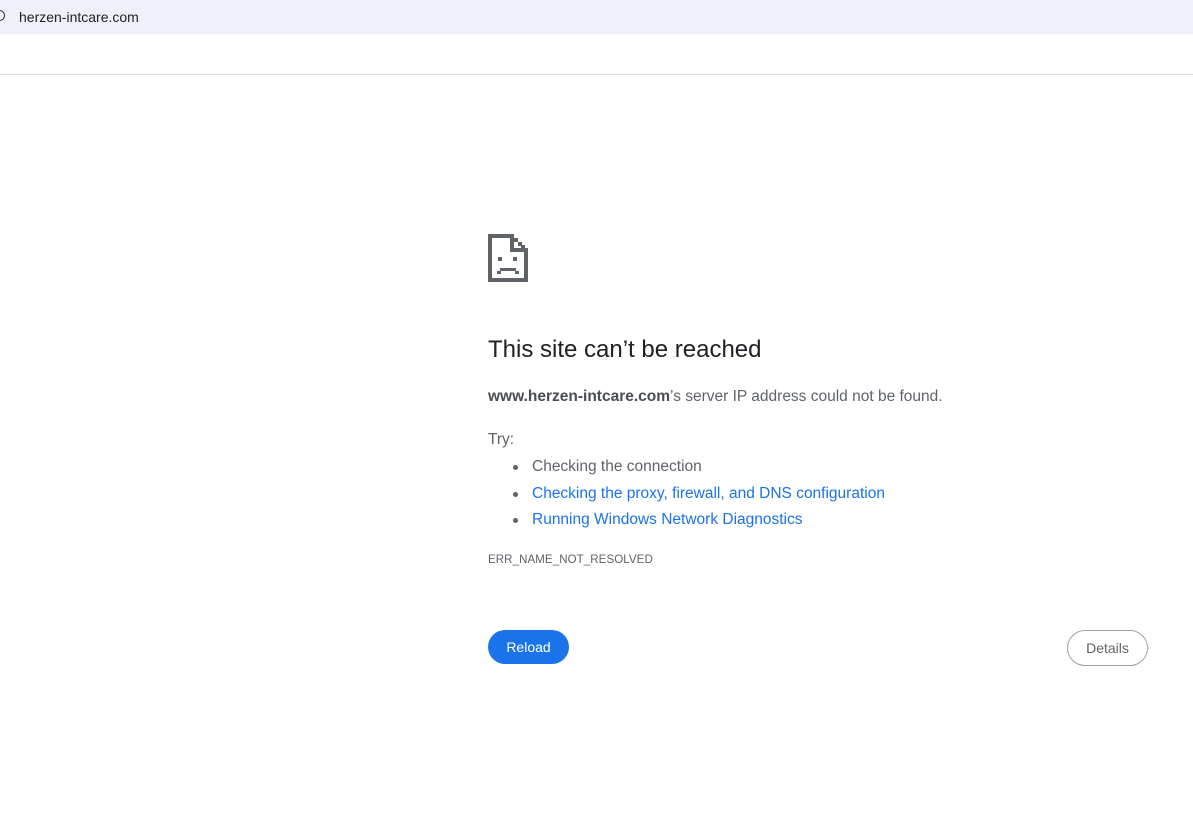  Describe the element at coordinates (570, 560) in the screenshot. I see `error-code: ERR_NAME_NOT_RESOLVED` at that location.